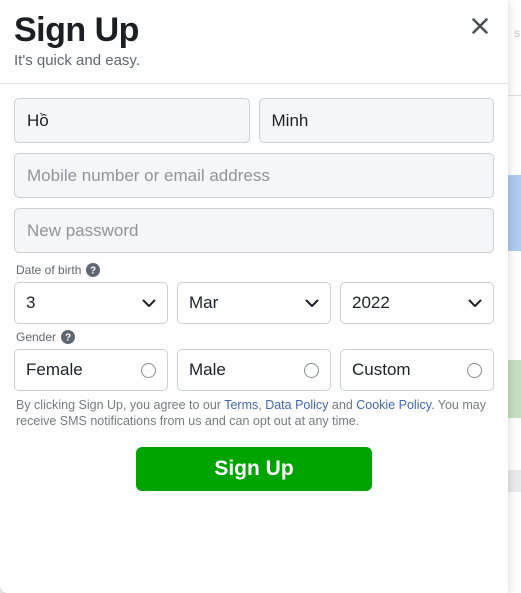  I want to click on page-title: Sign Up, so click(76, 30).